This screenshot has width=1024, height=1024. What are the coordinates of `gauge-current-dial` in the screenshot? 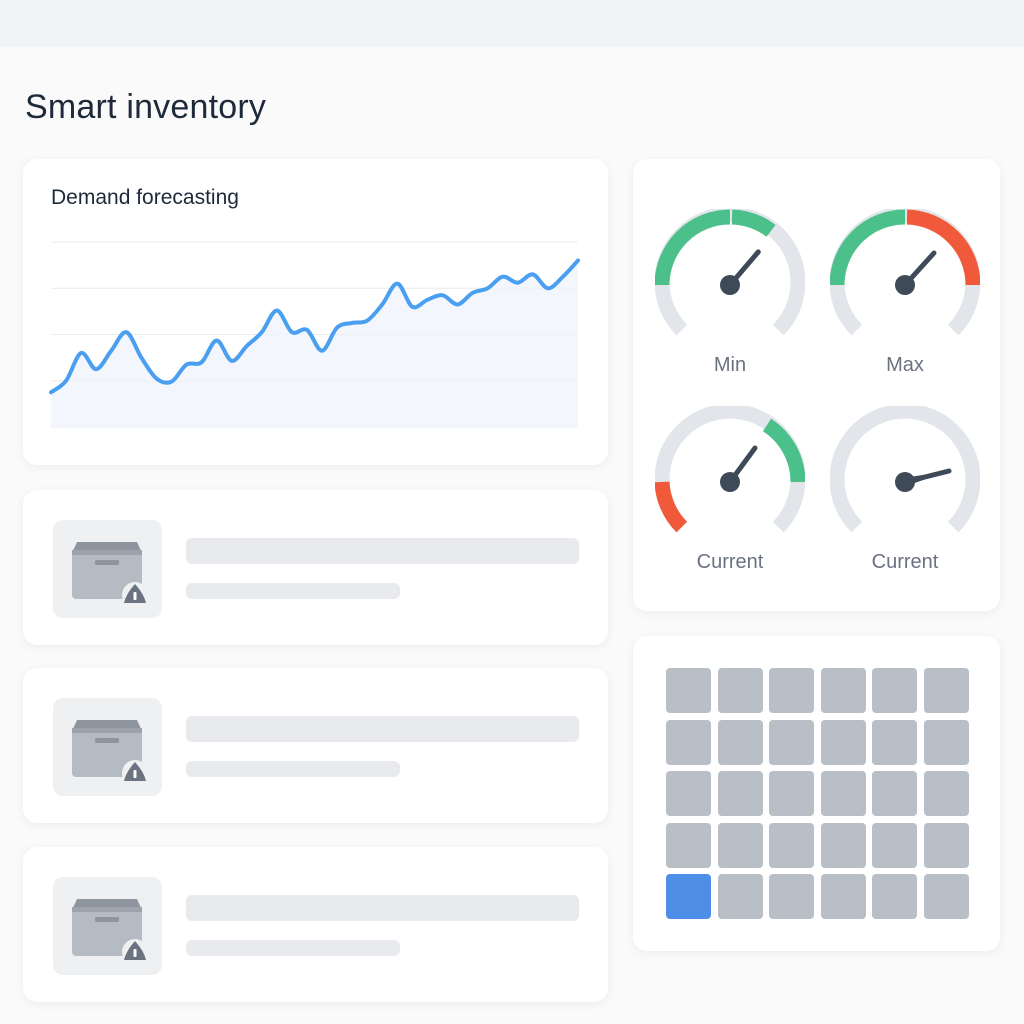 It's located at (730, 468).